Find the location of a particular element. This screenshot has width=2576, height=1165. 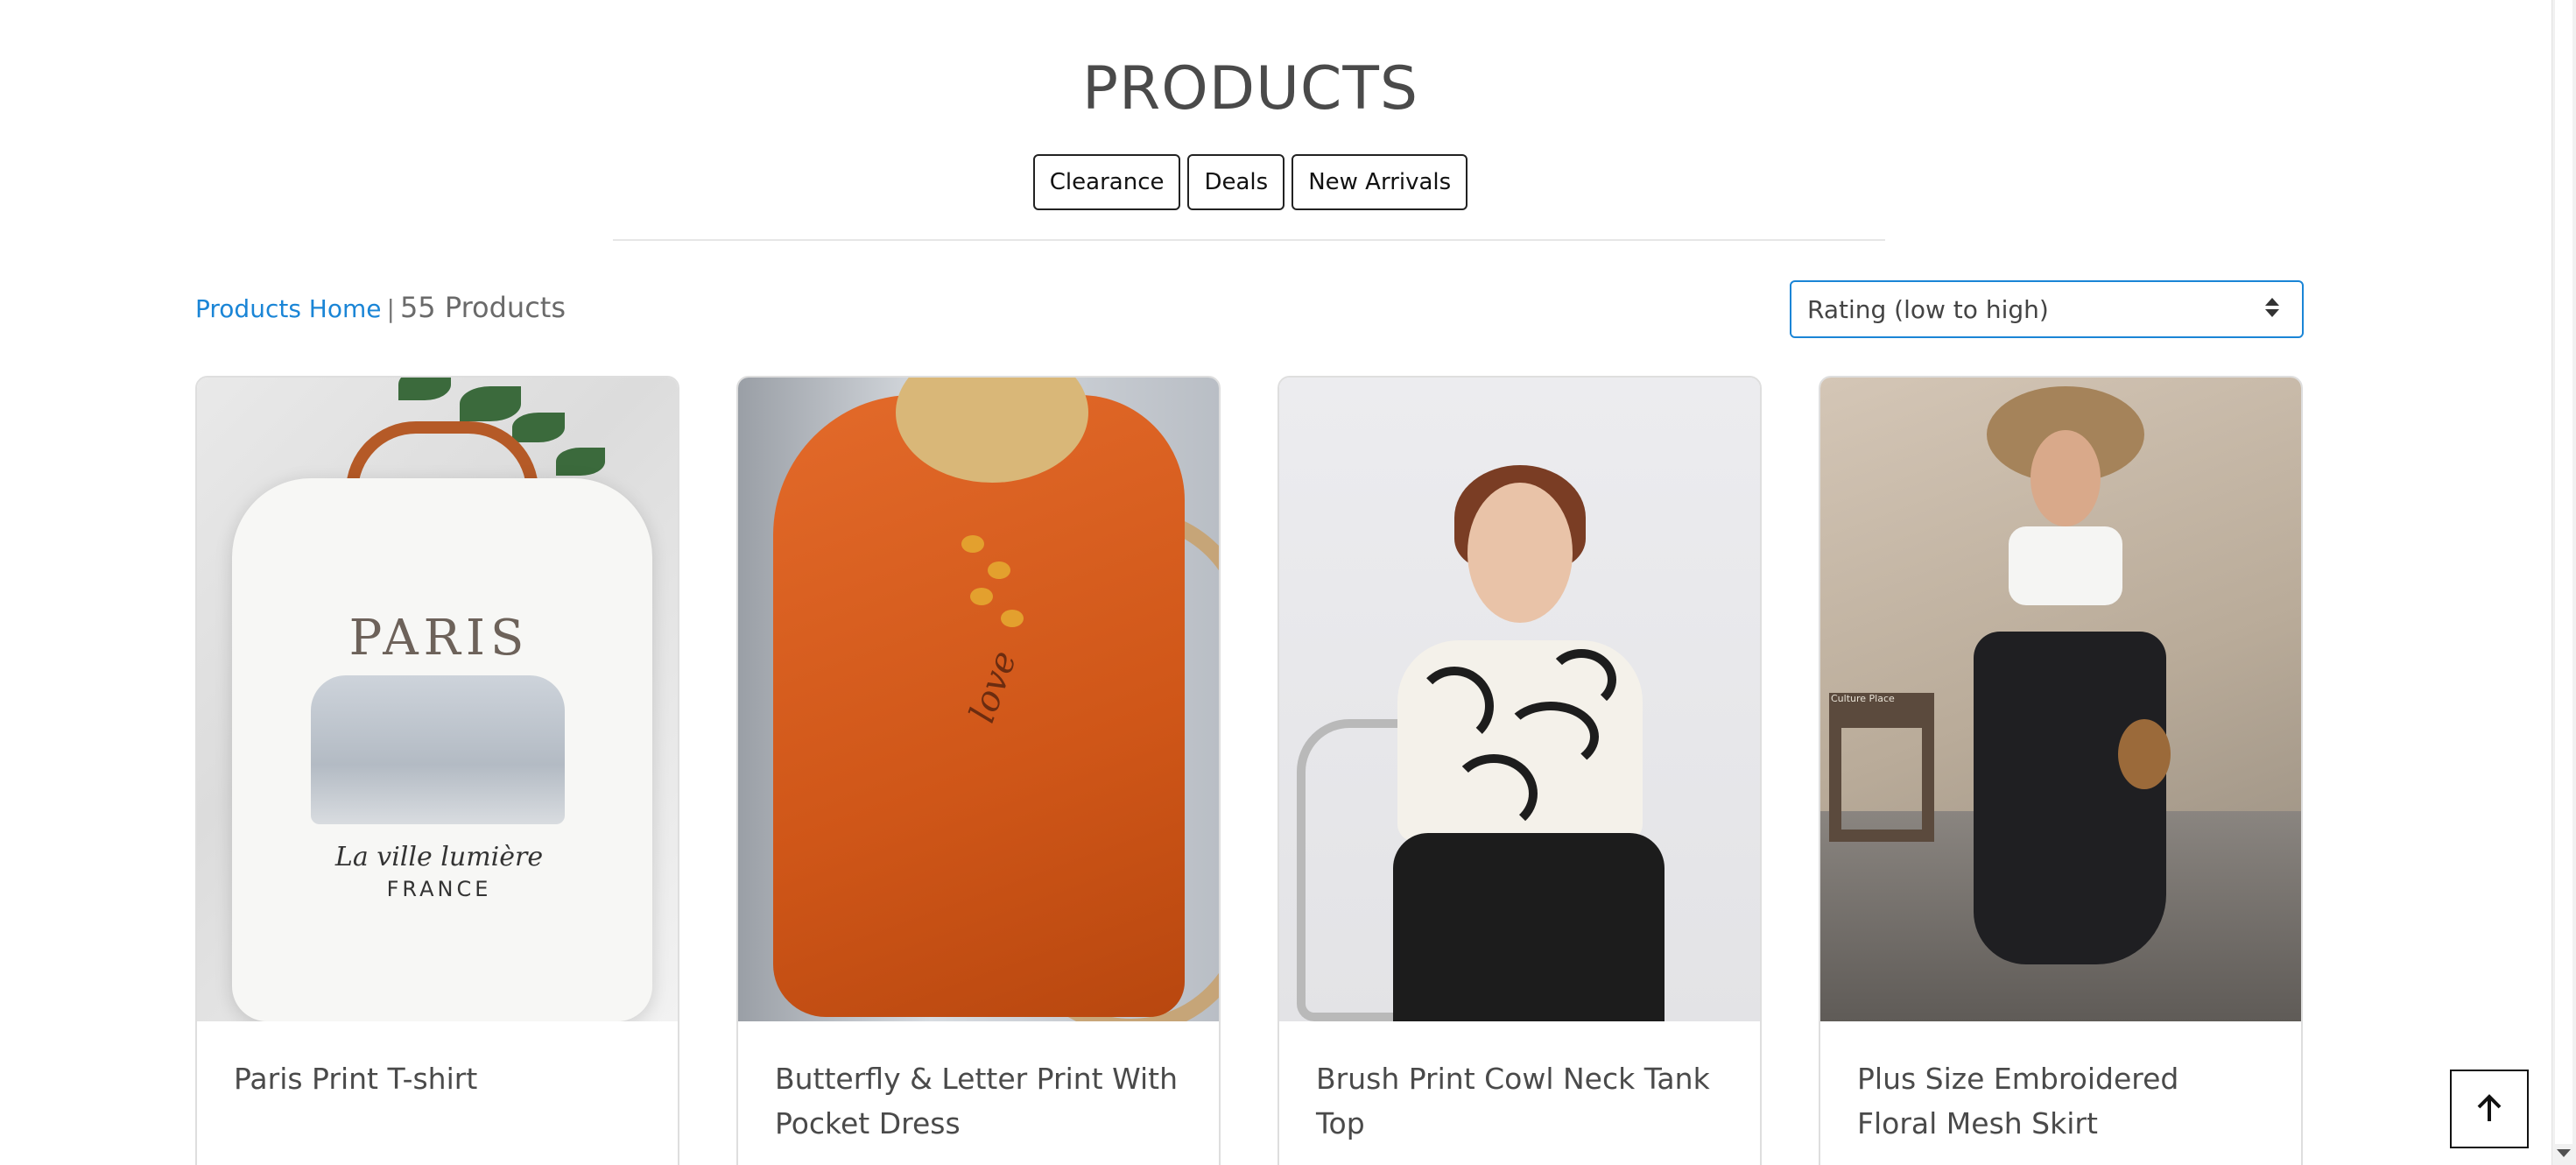

arrow-up-icon is located at coordinates (2489, 1107).